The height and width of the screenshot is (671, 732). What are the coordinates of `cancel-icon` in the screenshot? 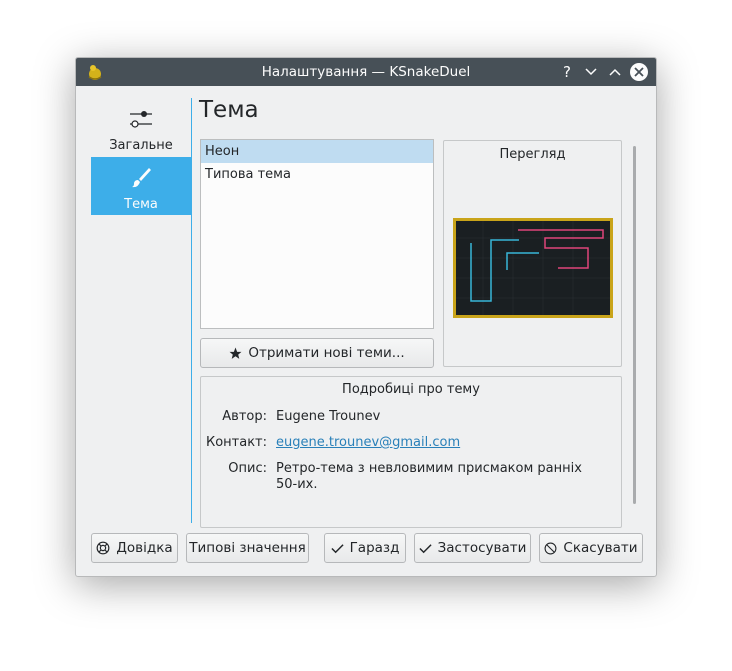 It's located at (550, 548).